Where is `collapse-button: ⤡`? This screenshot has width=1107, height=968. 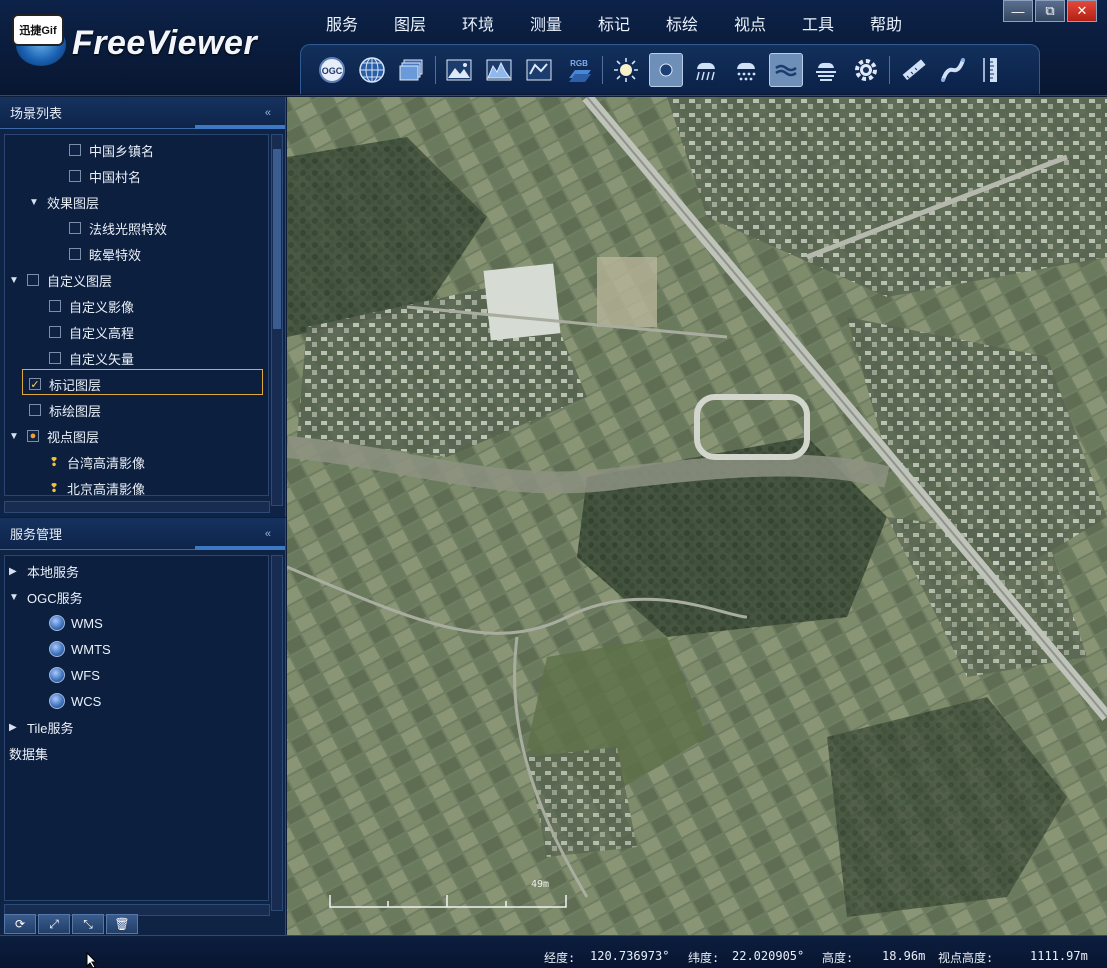 collapse-button: ⤡ is located at coordinates (88, 924).